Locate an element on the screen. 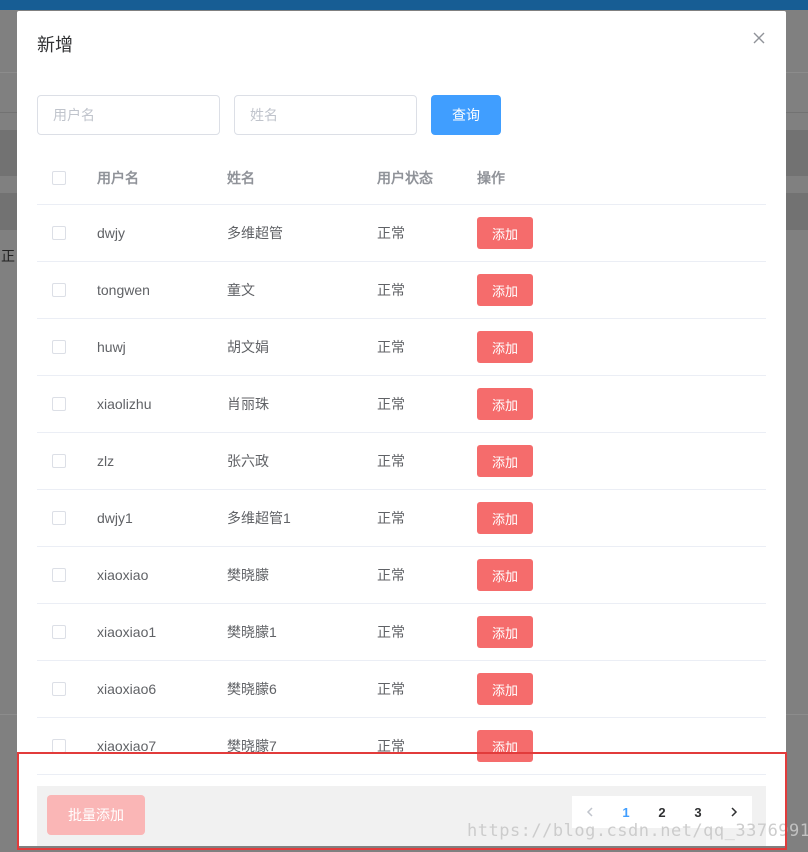 This screenshot has width=808, height=852. cell-name: 樊晓朦 is located at coordinates (248, 575).